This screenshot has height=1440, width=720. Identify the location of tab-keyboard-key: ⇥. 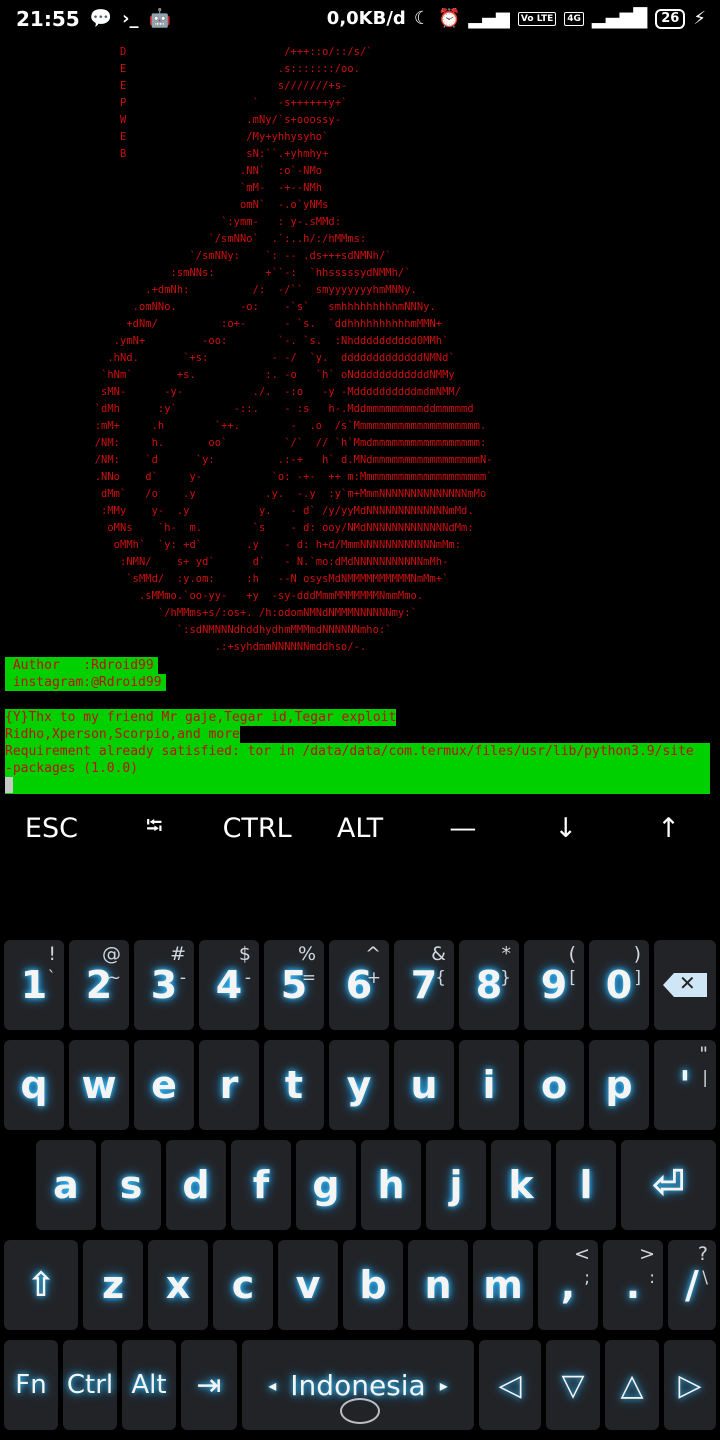
(209, 1385).